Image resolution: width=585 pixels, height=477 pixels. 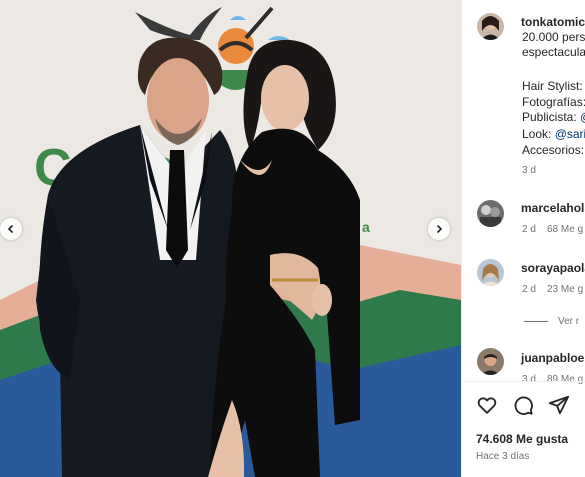 I want to click on caption-line: Accesorios:, so click(x=553, y=150).